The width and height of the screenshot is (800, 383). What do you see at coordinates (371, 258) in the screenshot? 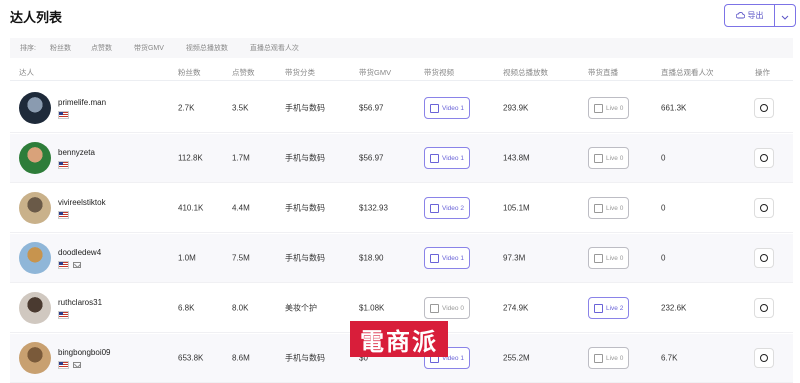
I see `gmv-value: $18.90` at bounding box center [371, 258].